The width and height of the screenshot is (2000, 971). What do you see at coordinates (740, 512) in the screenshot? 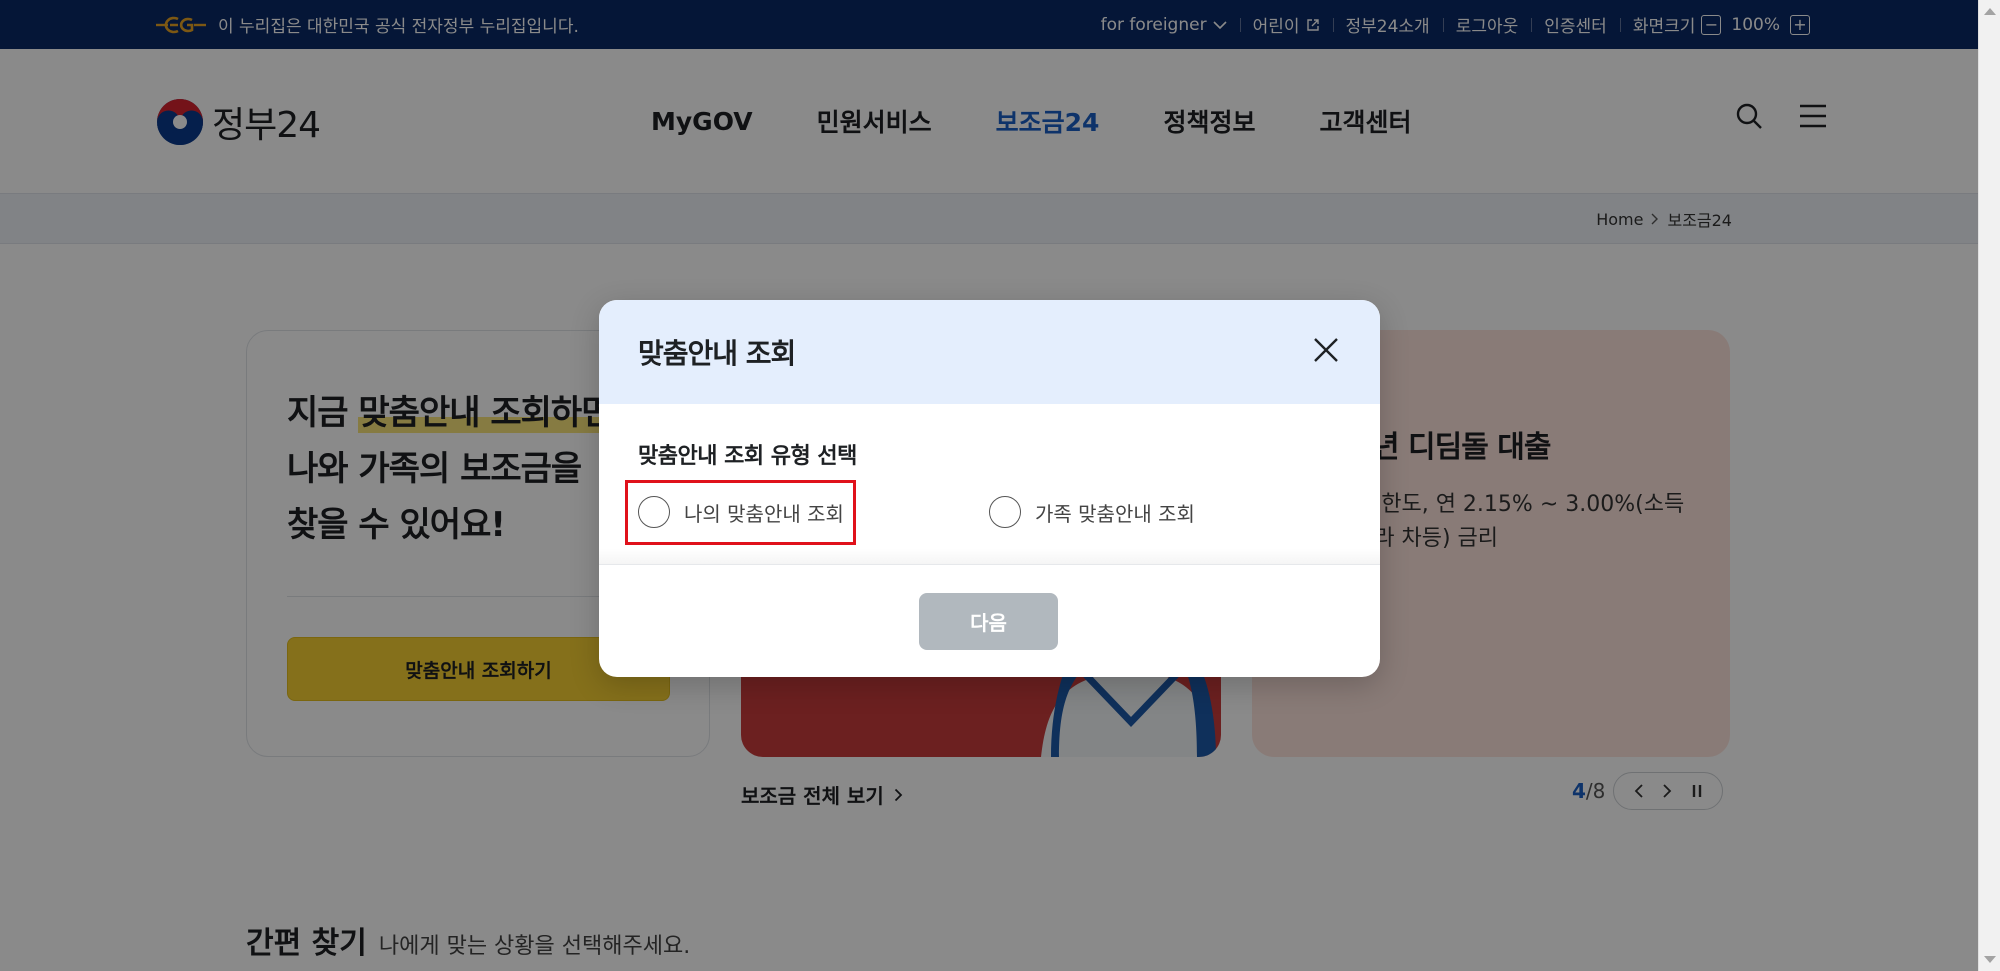
I see `selection-highlight-box` at bounding box center [740, 512].